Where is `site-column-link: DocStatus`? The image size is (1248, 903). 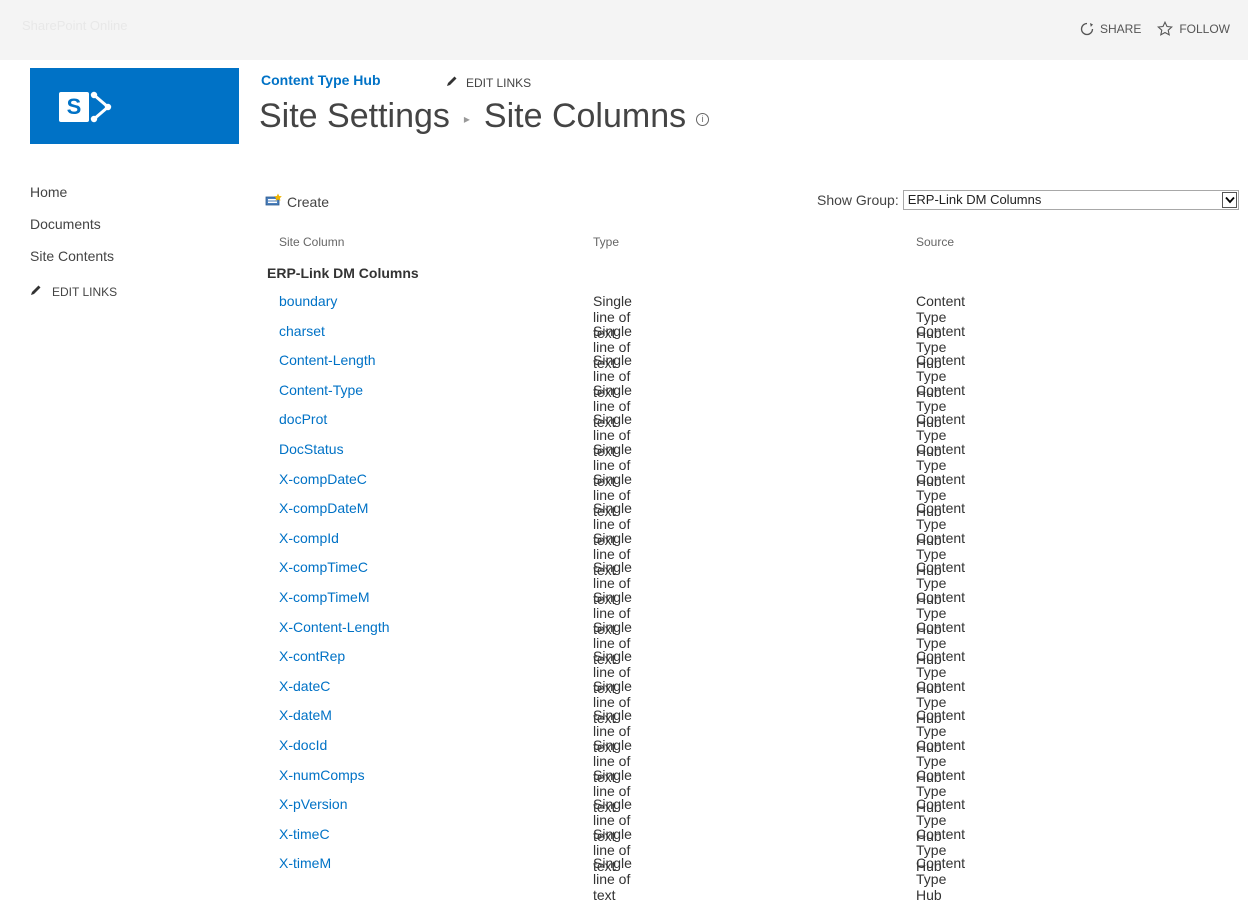
site-column-link: DocStatus is located at coordinates (311, 449).